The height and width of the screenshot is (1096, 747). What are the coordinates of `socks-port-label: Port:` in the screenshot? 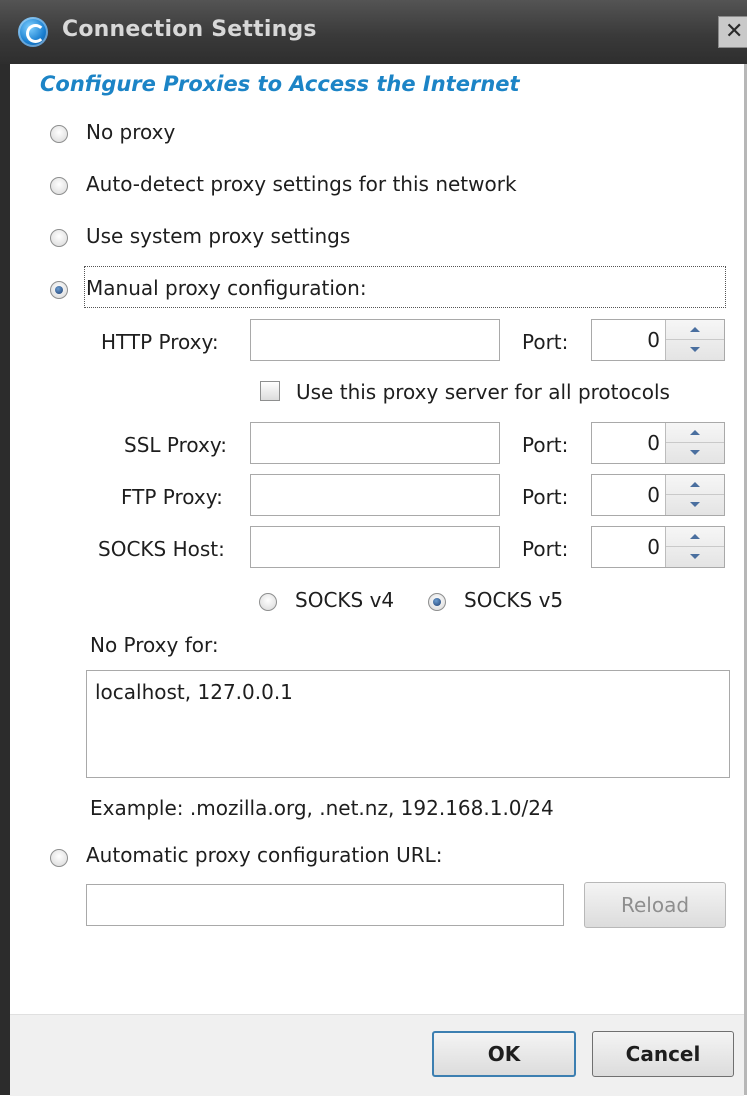 It's located at (545, 549).